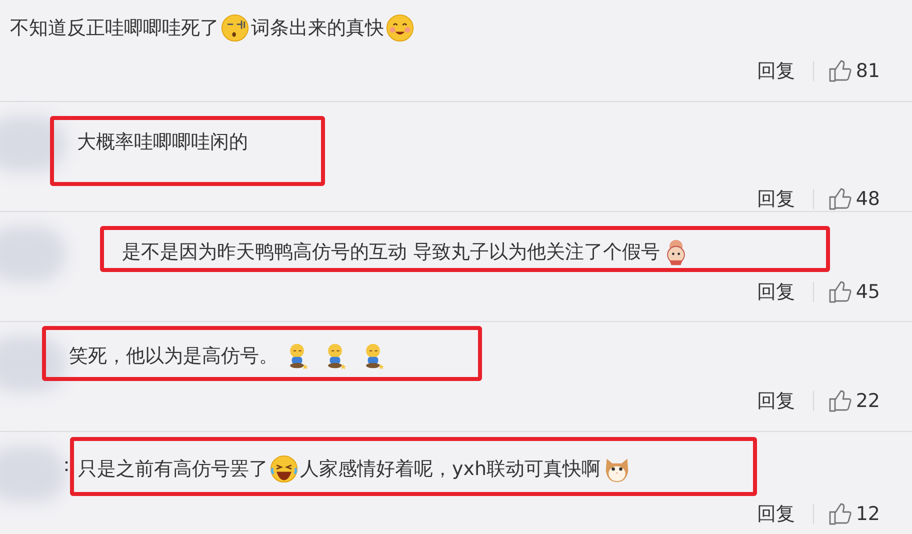 This screenshot has height=534, width=912. What do you see at coordinates (114, 28) in the screenshot?
I see `comment-text: 不知道反正哇唧唧哇死了` at bounding box center [114, 28].